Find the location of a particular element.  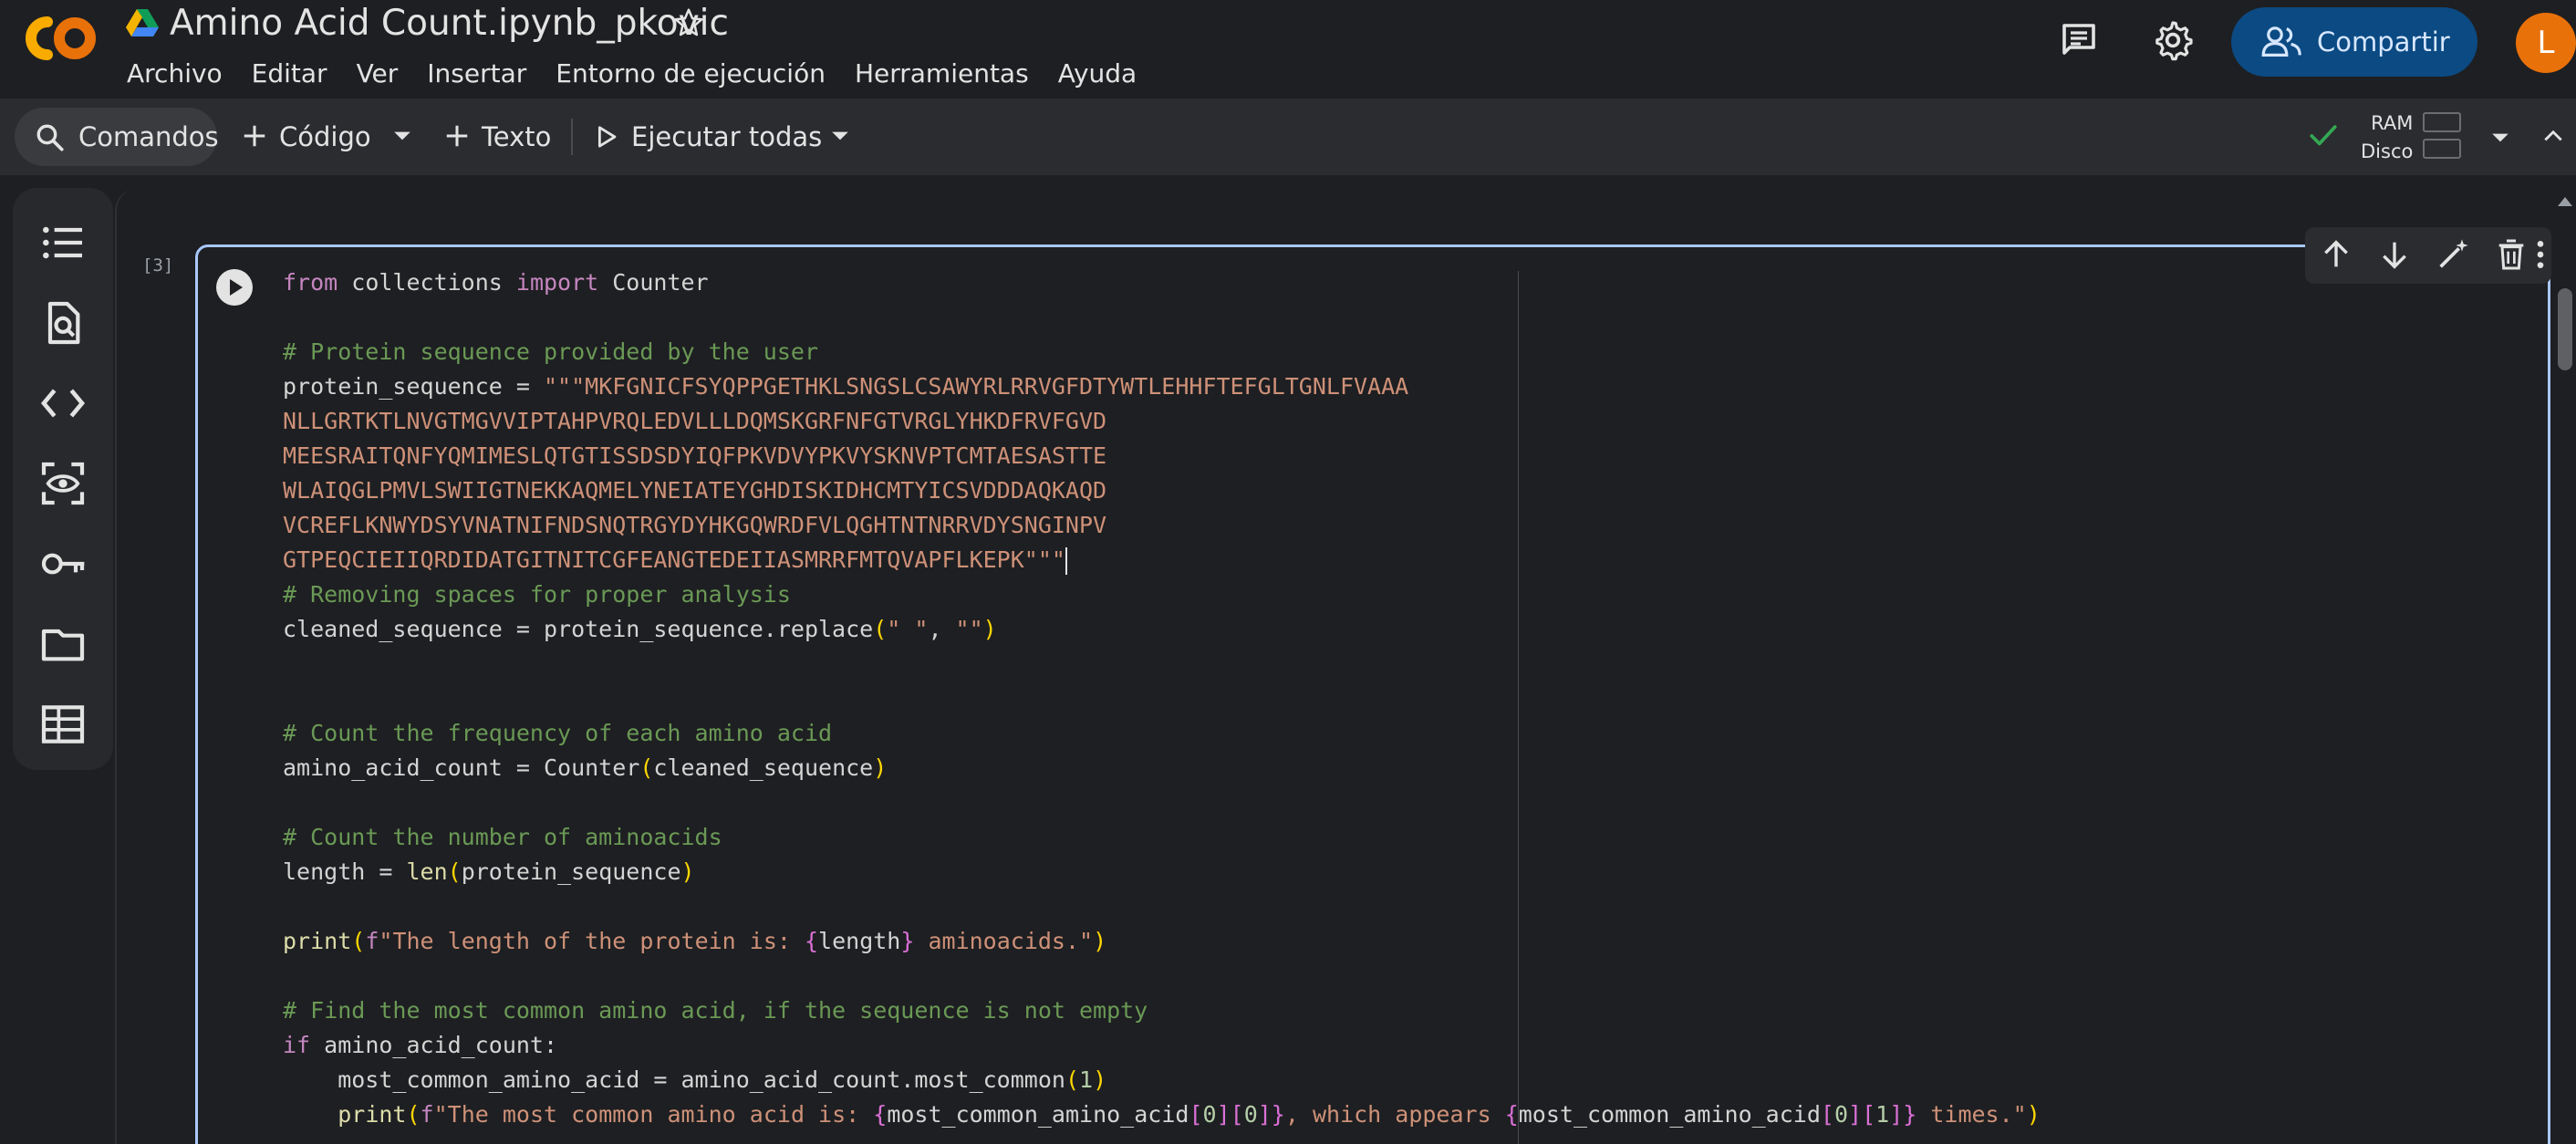

menu-herramientas: Herramientas is located at coordinates (942, 74).